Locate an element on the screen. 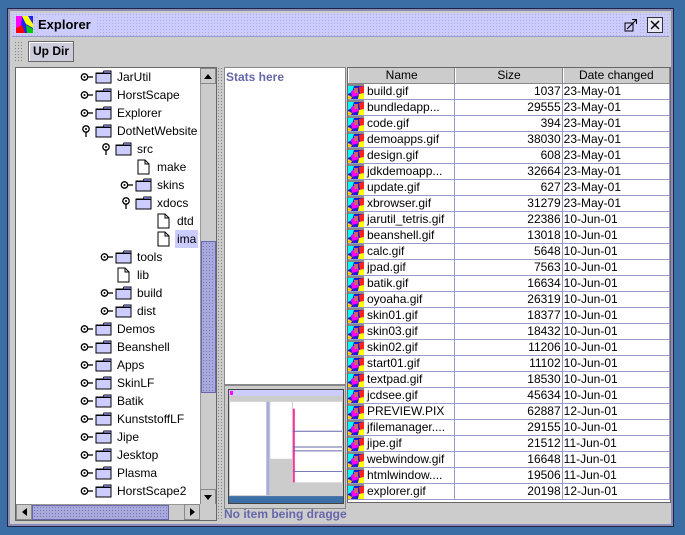 This screenshot has width=685, height=535. tree-node: HorstScape2 is located at coordinates (133, 491).